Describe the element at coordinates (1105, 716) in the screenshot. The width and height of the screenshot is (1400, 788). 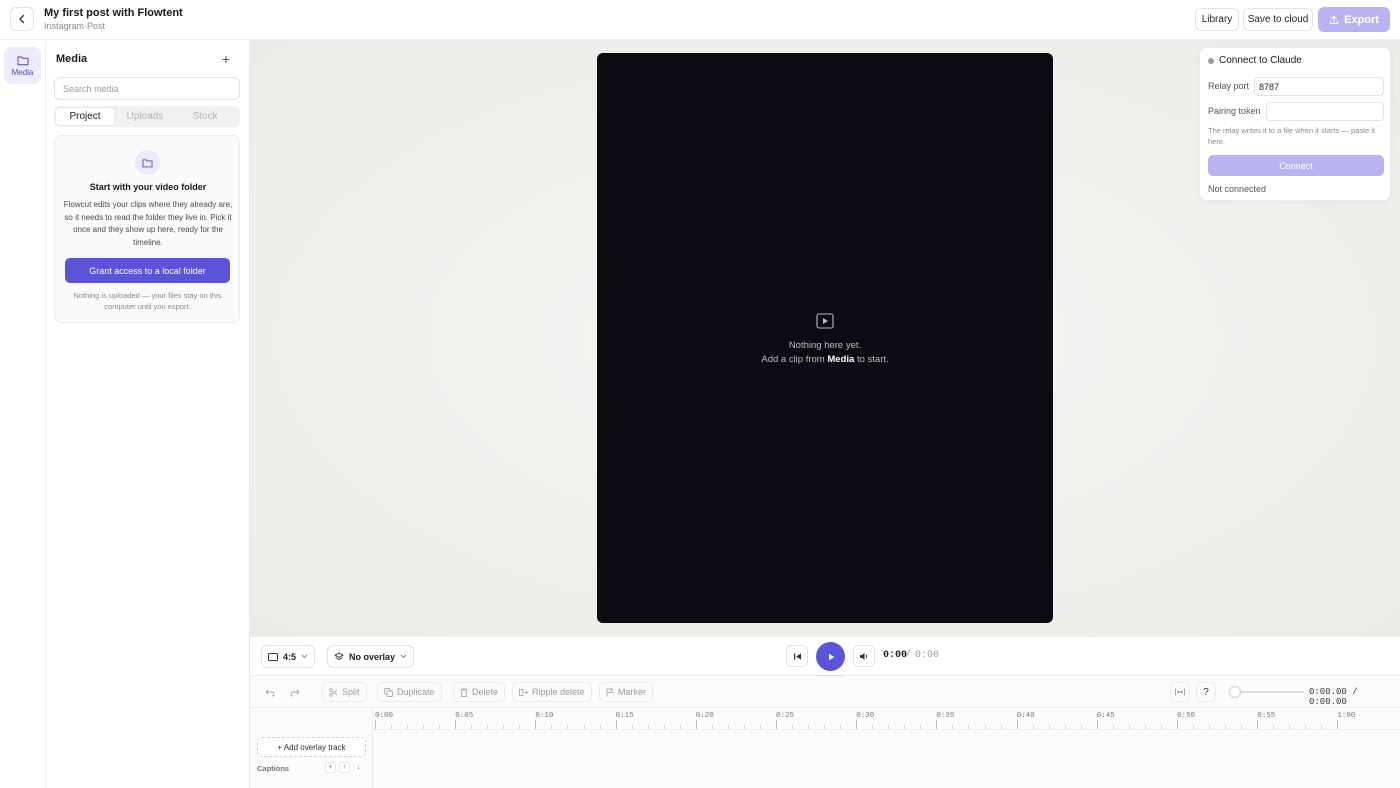
I see `ruler-tick-label: 0:45` at that location.